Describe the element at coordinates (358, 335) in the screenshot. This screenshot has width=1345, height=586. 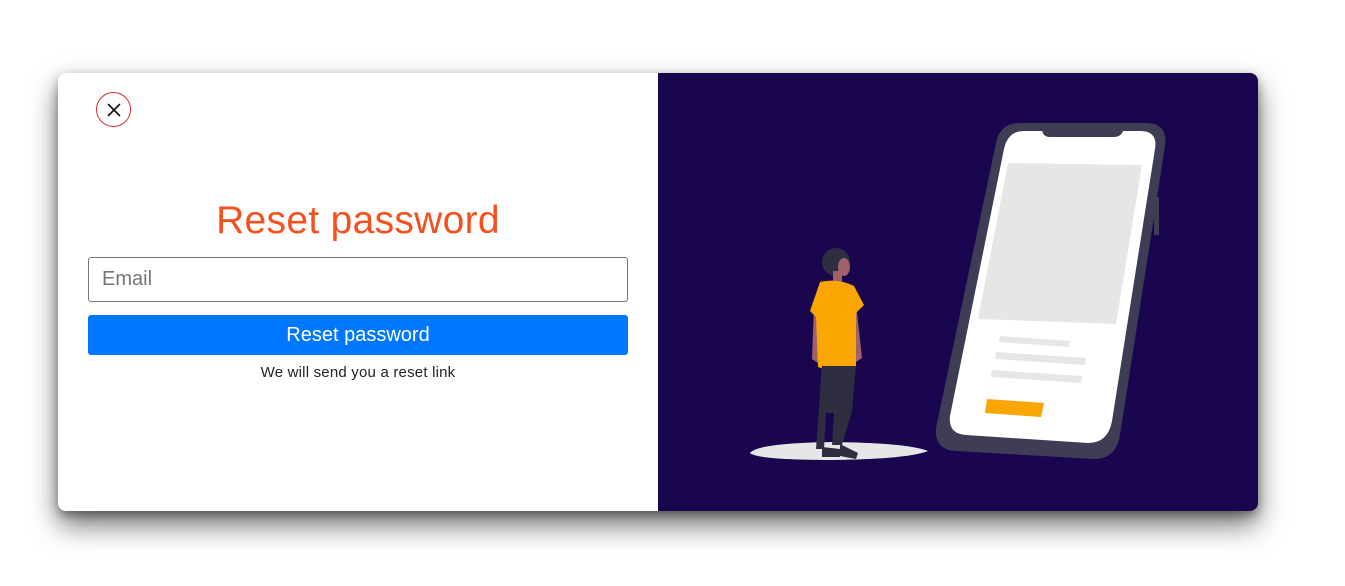
I see `reset-password-button: Reset password` at that location.